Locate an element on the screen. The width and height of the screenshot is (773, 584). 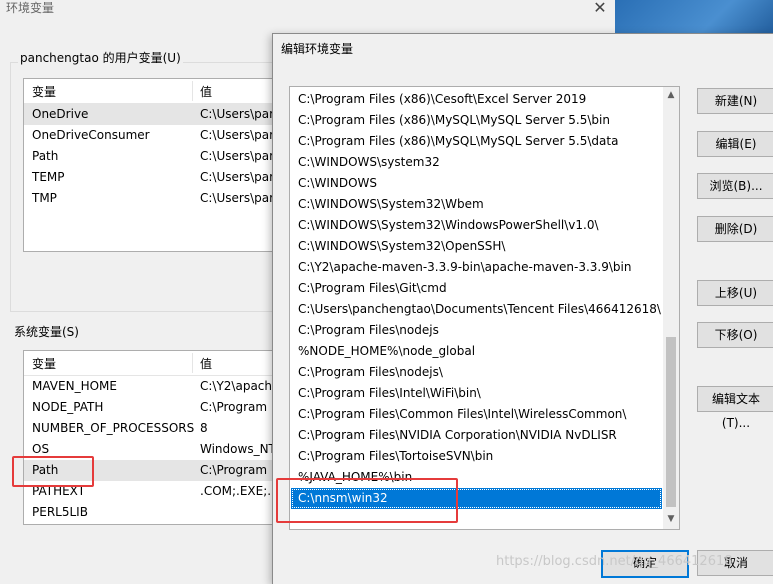
list-item: NODE_PATH C:\Program is located at coordinates (149, 407).